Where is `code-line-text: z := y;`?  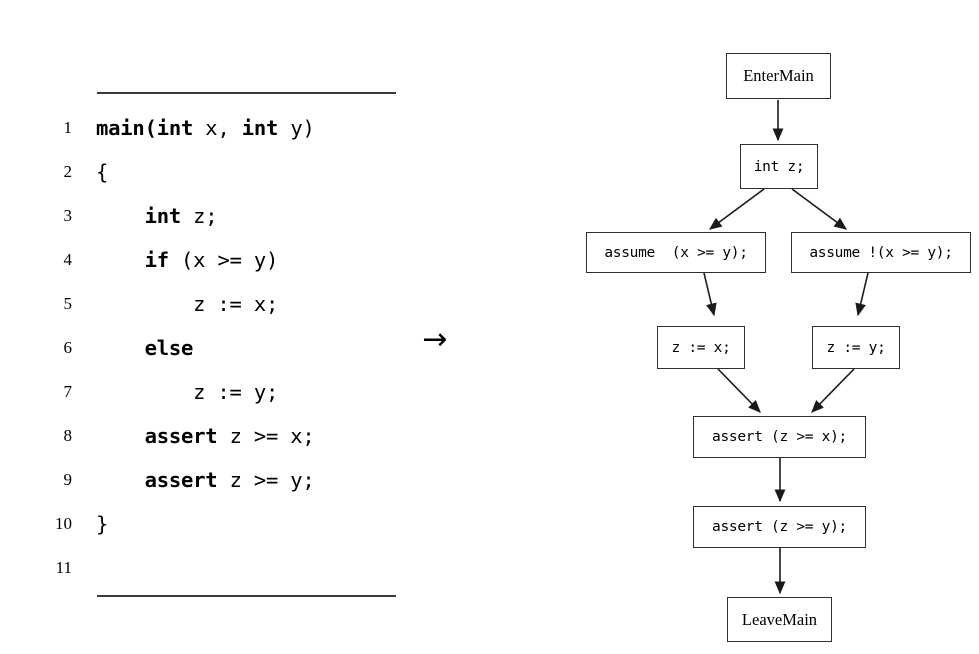 code-line-text: z := y; is located at coordinates (187, 392).